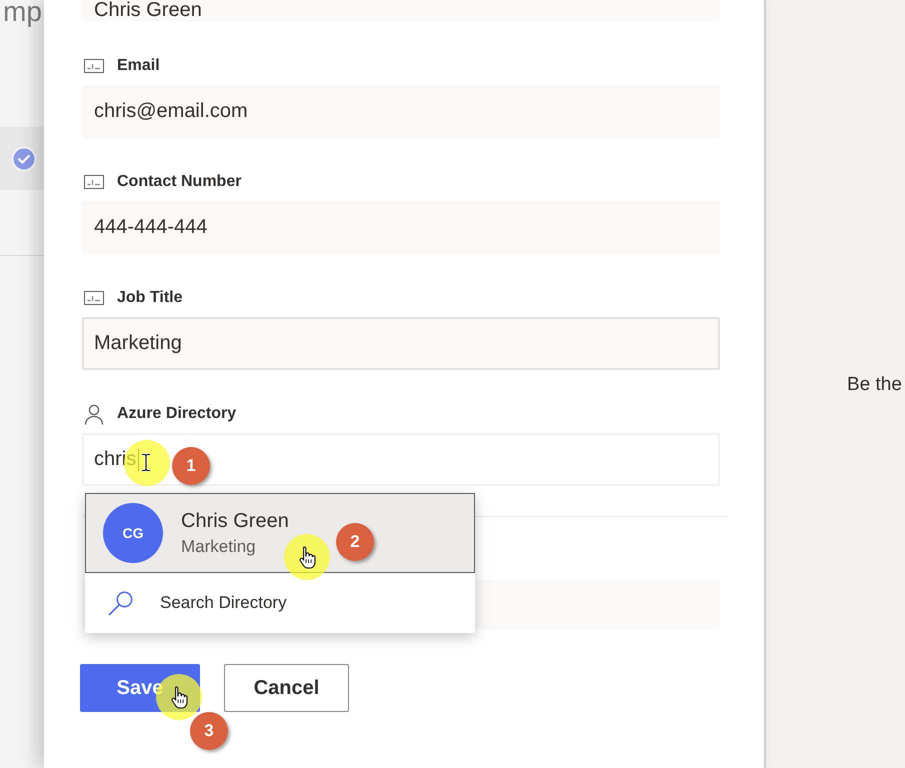  I want to click on text-field: Marketing, so click(401, 343).